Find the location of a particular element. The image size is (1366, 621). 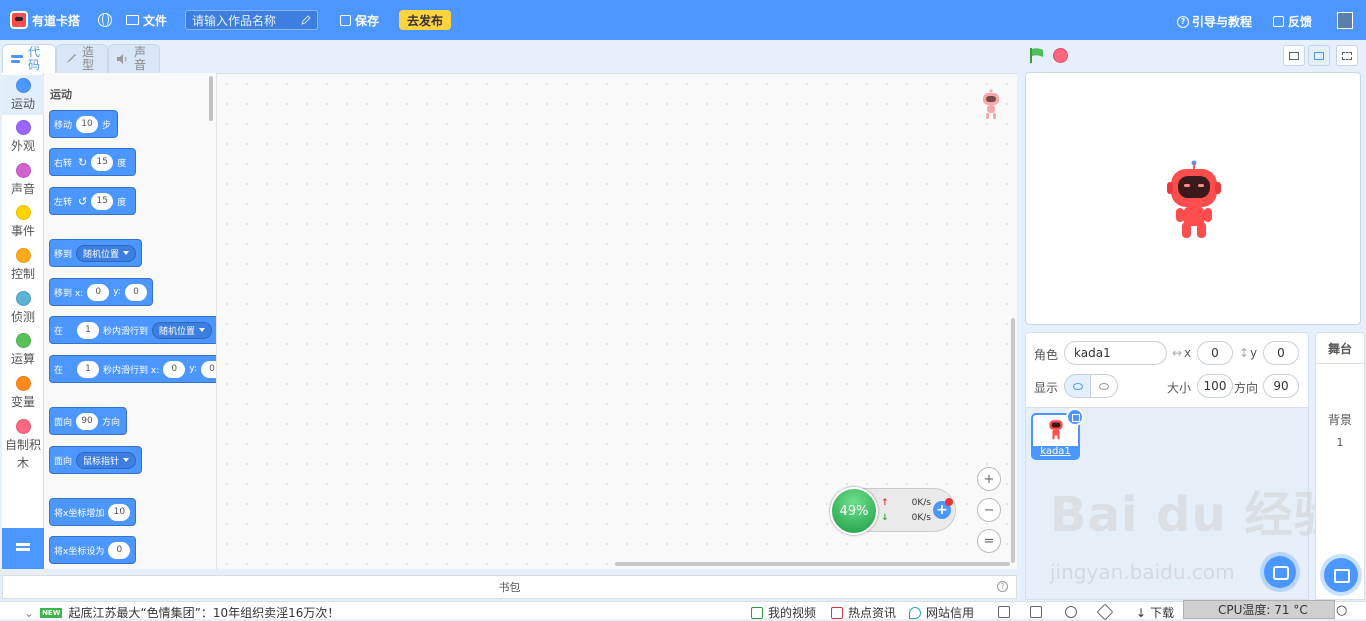

normal-stage-button is located at coordinates (1319, 55).